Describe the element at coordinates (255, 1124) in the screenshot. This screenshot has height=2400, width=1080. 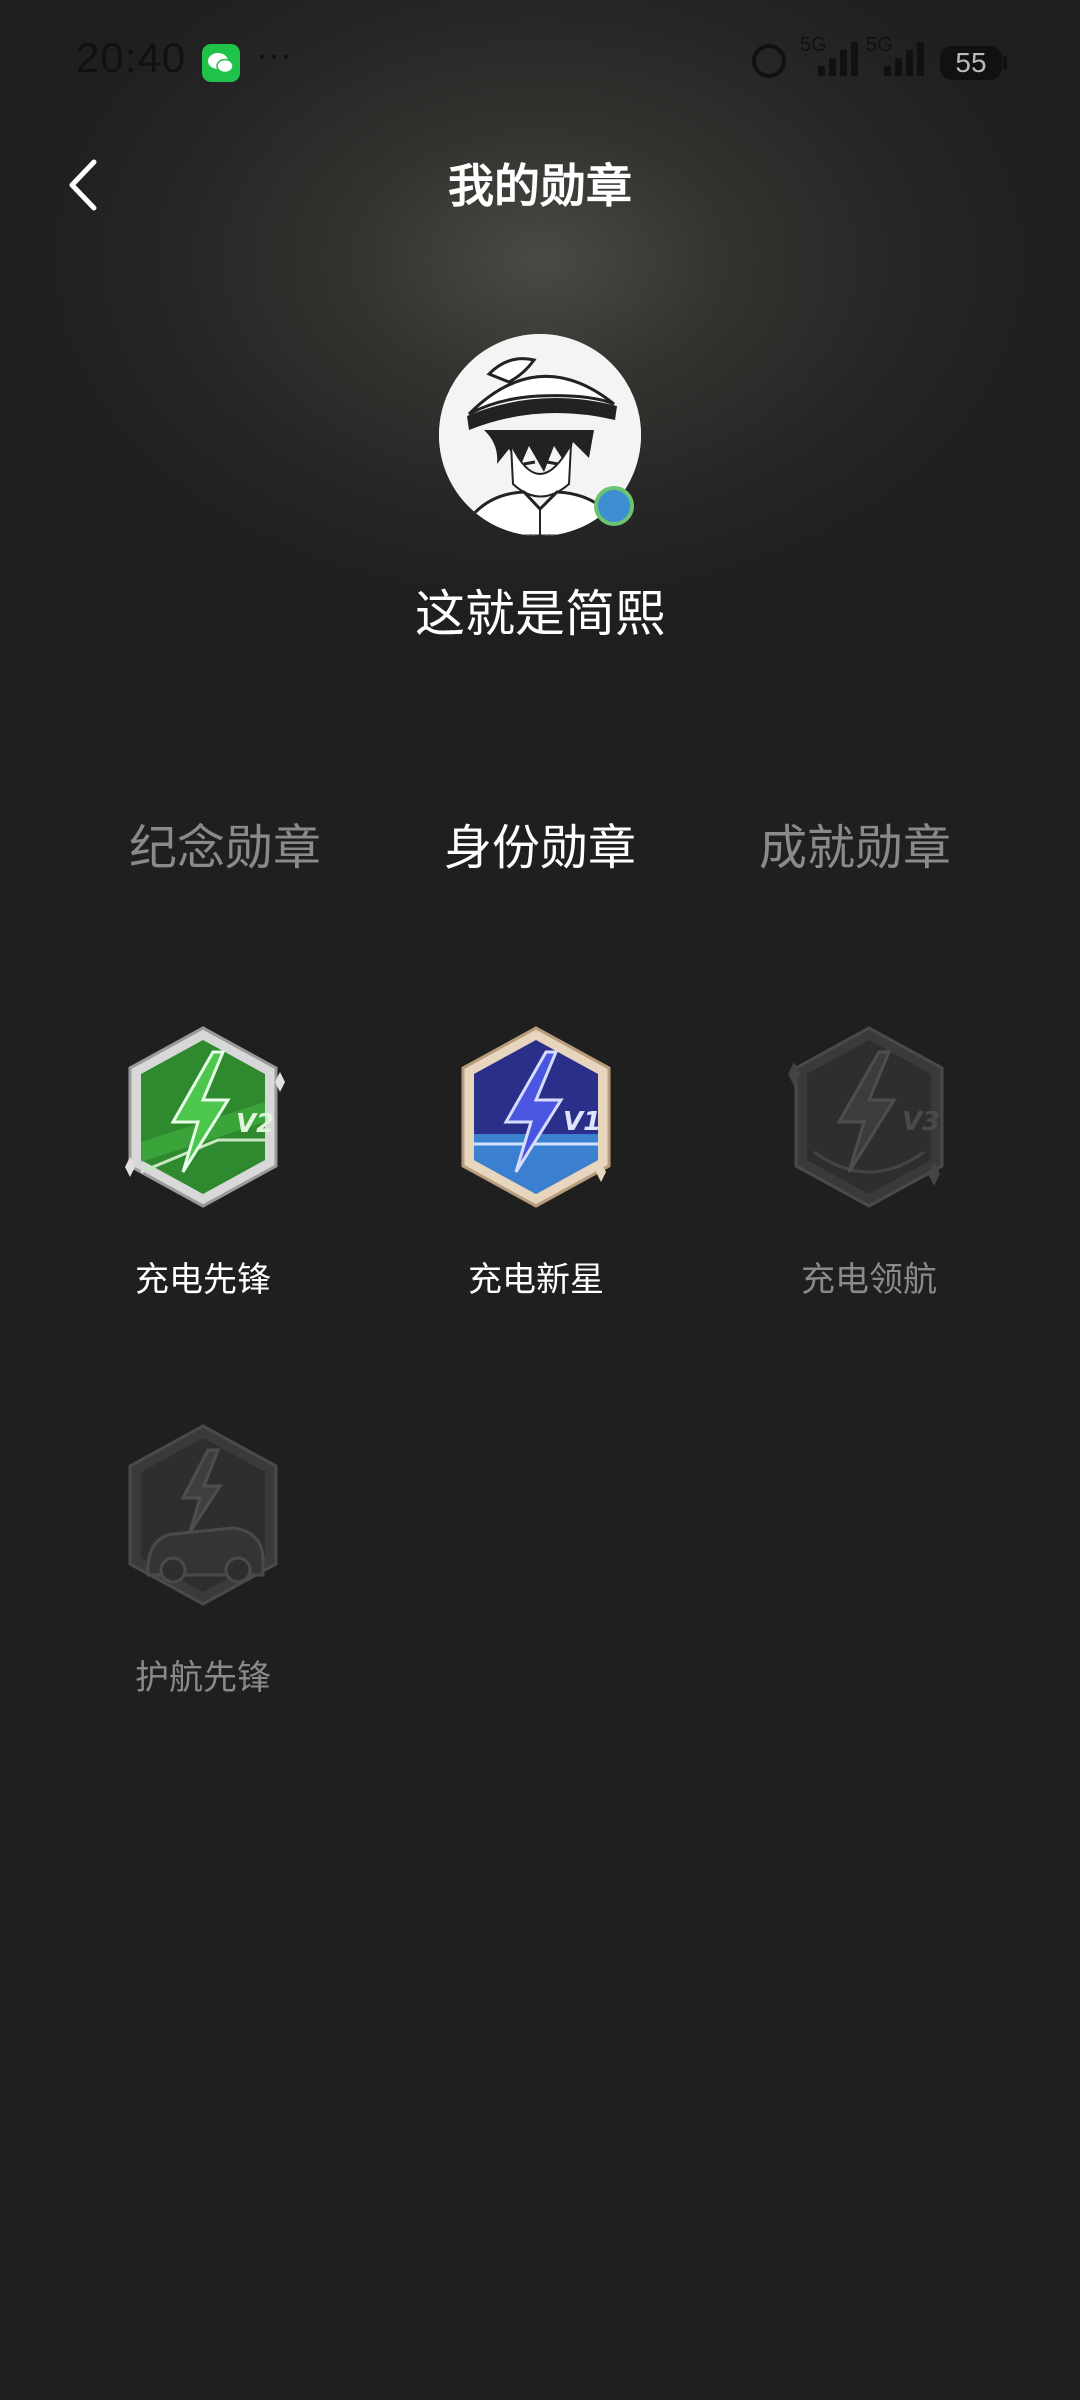
I see `badge-level: V2` at that location.